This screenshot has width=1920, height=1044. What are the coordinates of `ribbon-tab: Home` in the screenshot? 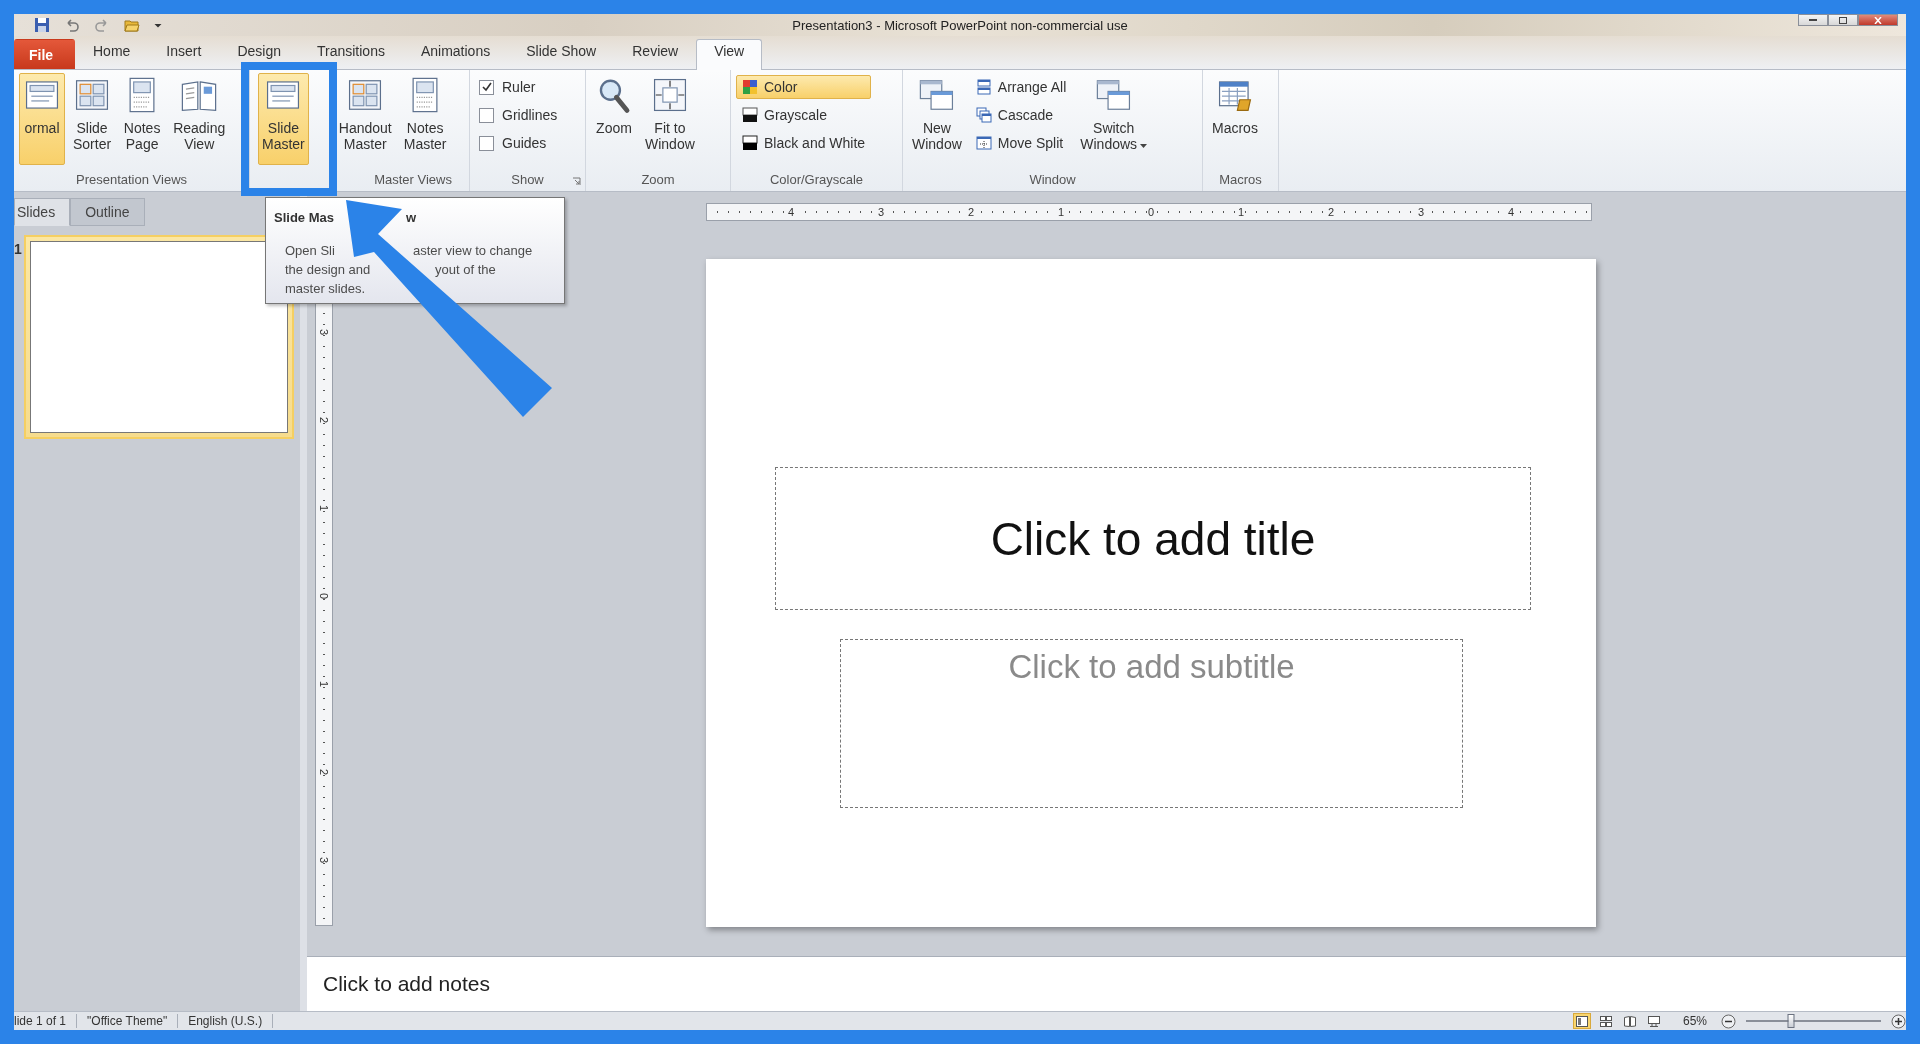 It's located at (112, 54).